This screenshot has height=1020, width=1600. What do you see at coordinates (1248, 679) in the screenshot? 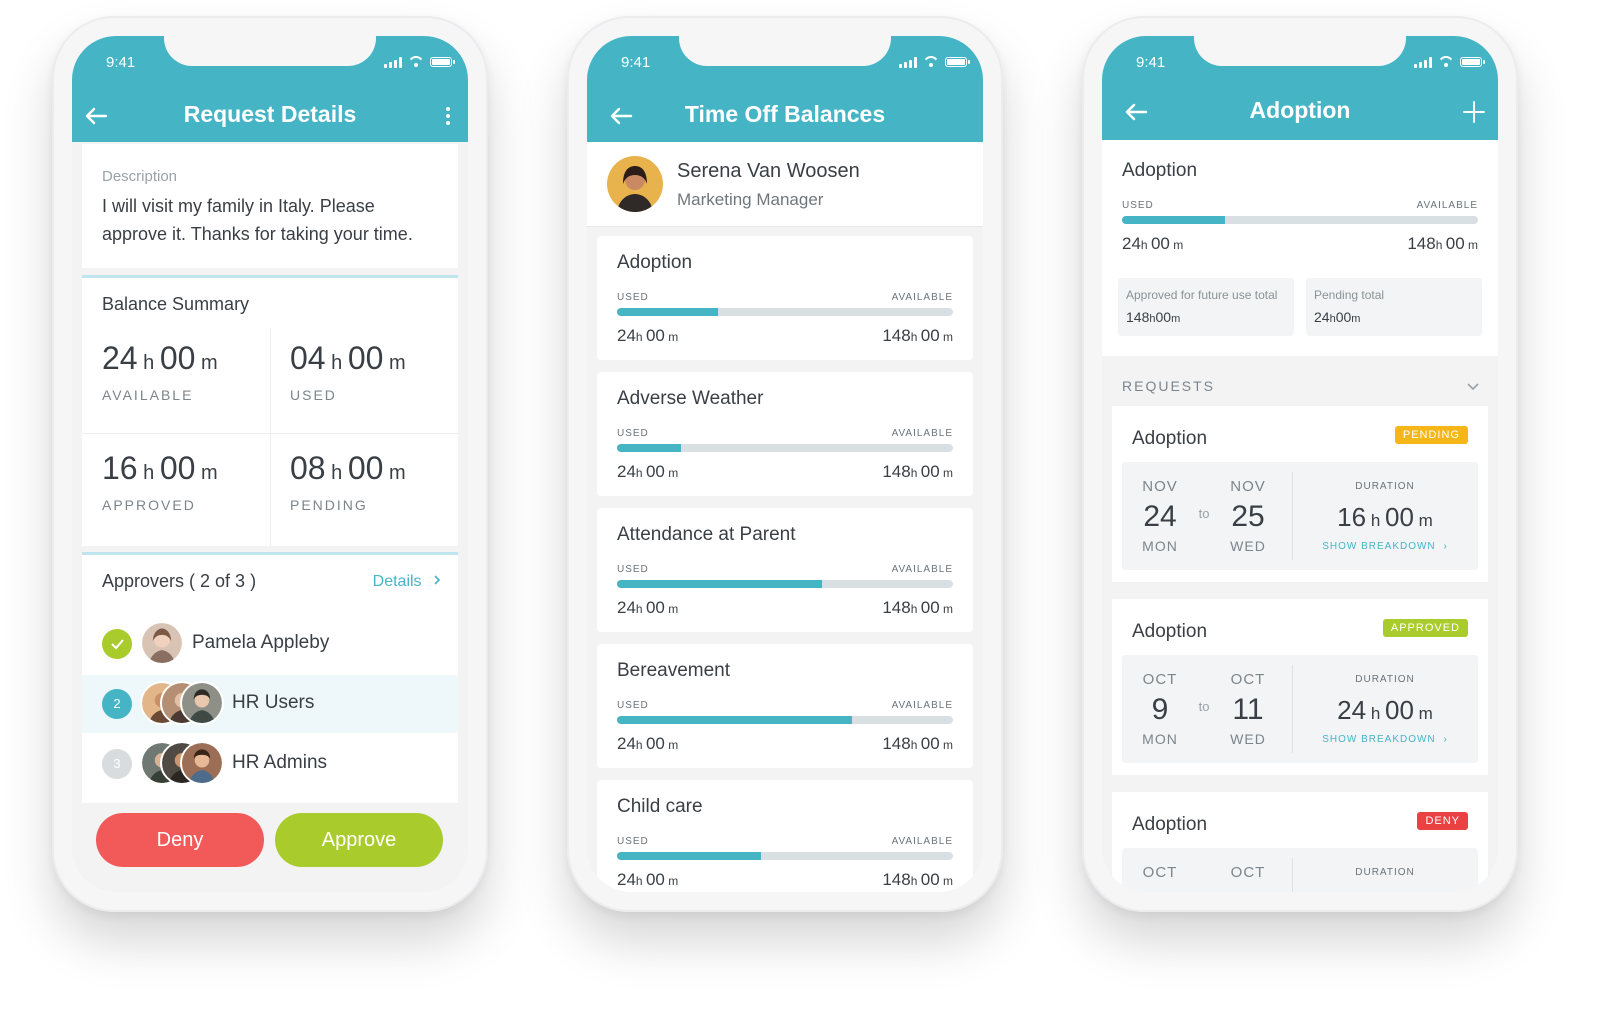
I see `to-month: OCT` at bounding box center [1248, 679].